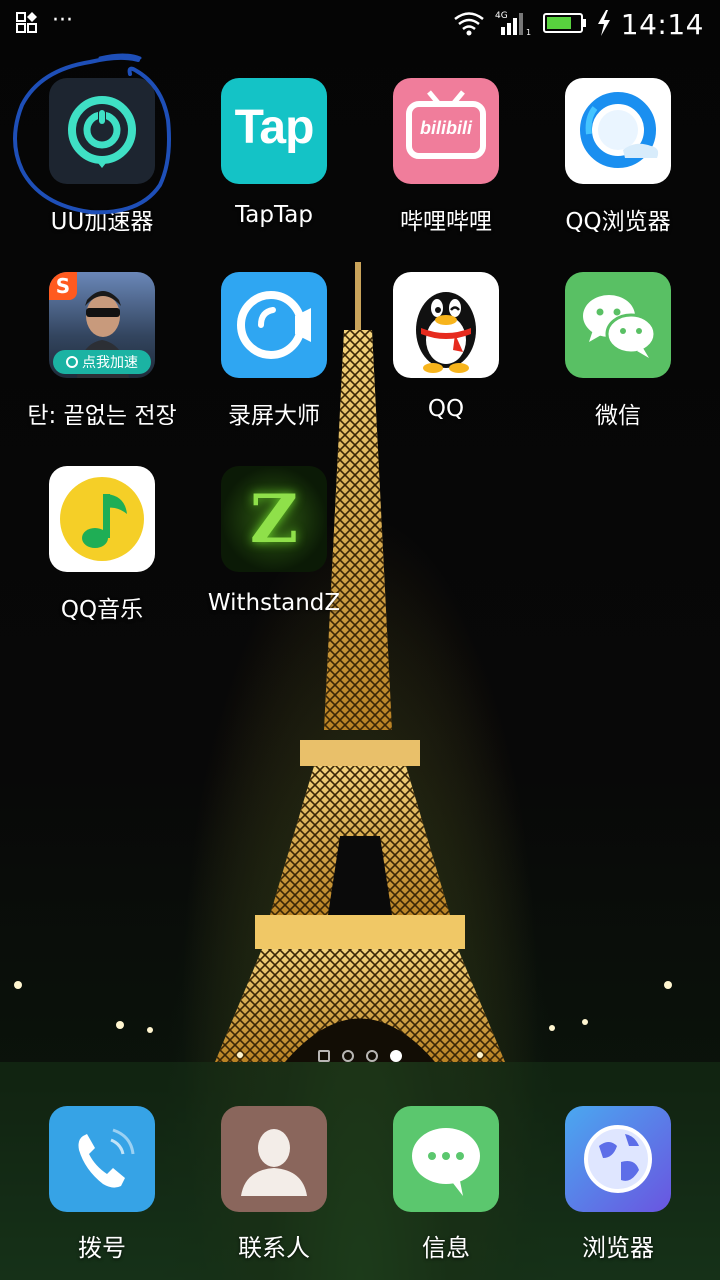 Image resolution: width=720 pixels, height=1280 pixels. What do you see at coordinates (446, 409) in the screenshot?
I see `app-label: QQ` at bounding box center [446, 409].